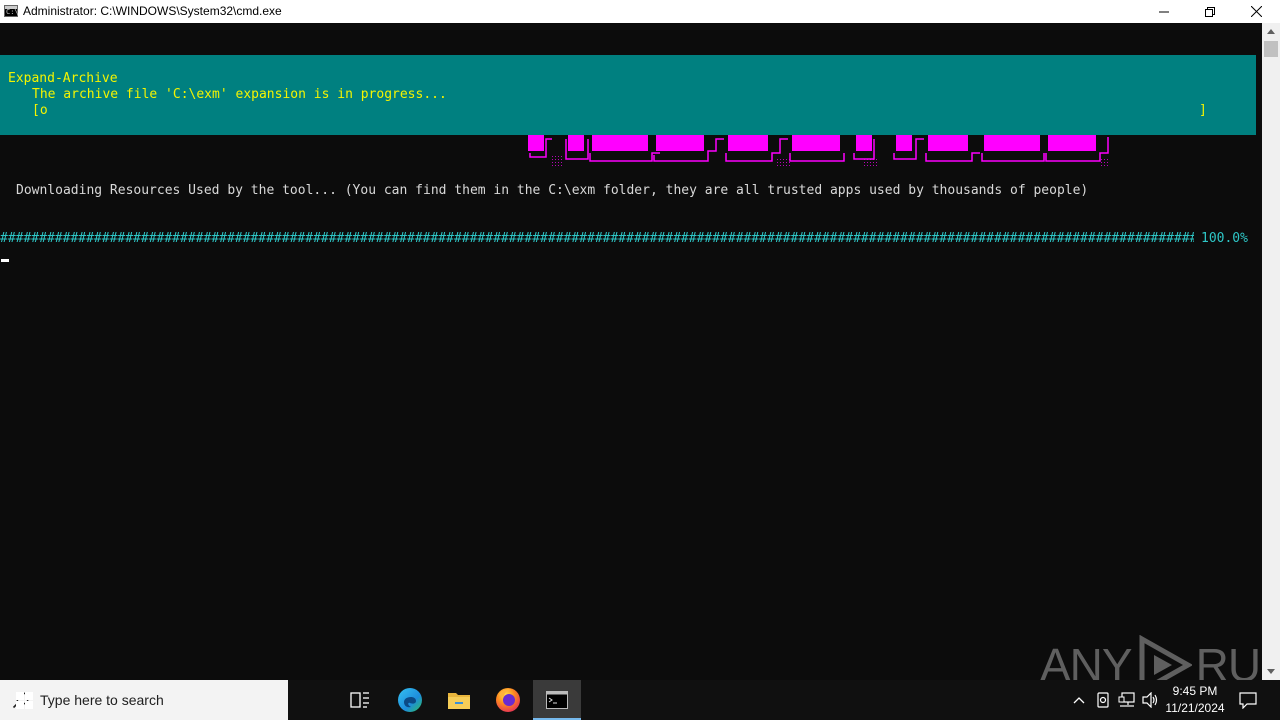 The width and height of the screenshot is (1280, 720). I want to click on notification-center-button, so click(1248, 700).